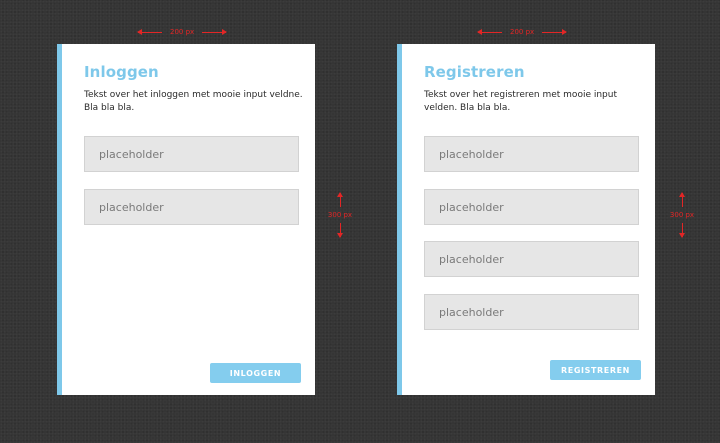  I want to click on width-annotation-login: 200 px, so click(182, 32).